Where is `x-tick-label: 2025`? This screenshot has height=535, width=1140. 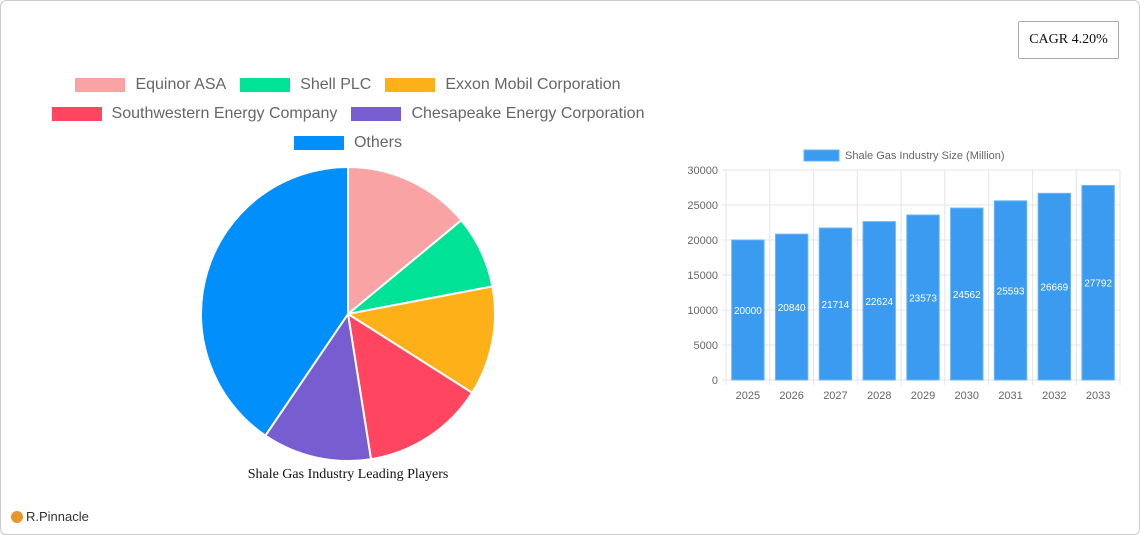 x-tick-label: 2025 is located at coordinates (748, 396).